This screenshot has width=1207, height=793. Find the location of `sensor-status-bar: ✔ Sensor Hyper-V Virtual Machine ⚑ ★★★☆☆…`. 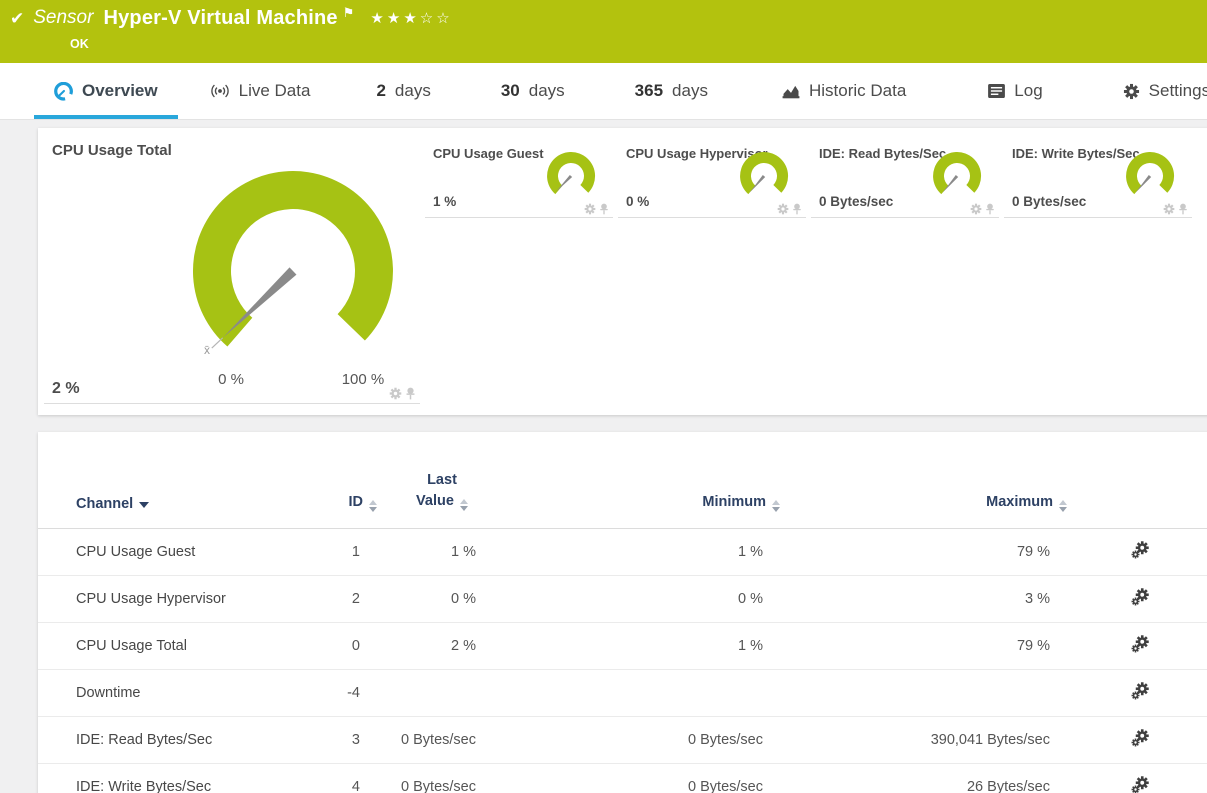

sensor-status-bar: ✔ Sensor Hyper-V Virtual Machine ⚑ ★★★☆☆… is located at coordinates (603, 31).